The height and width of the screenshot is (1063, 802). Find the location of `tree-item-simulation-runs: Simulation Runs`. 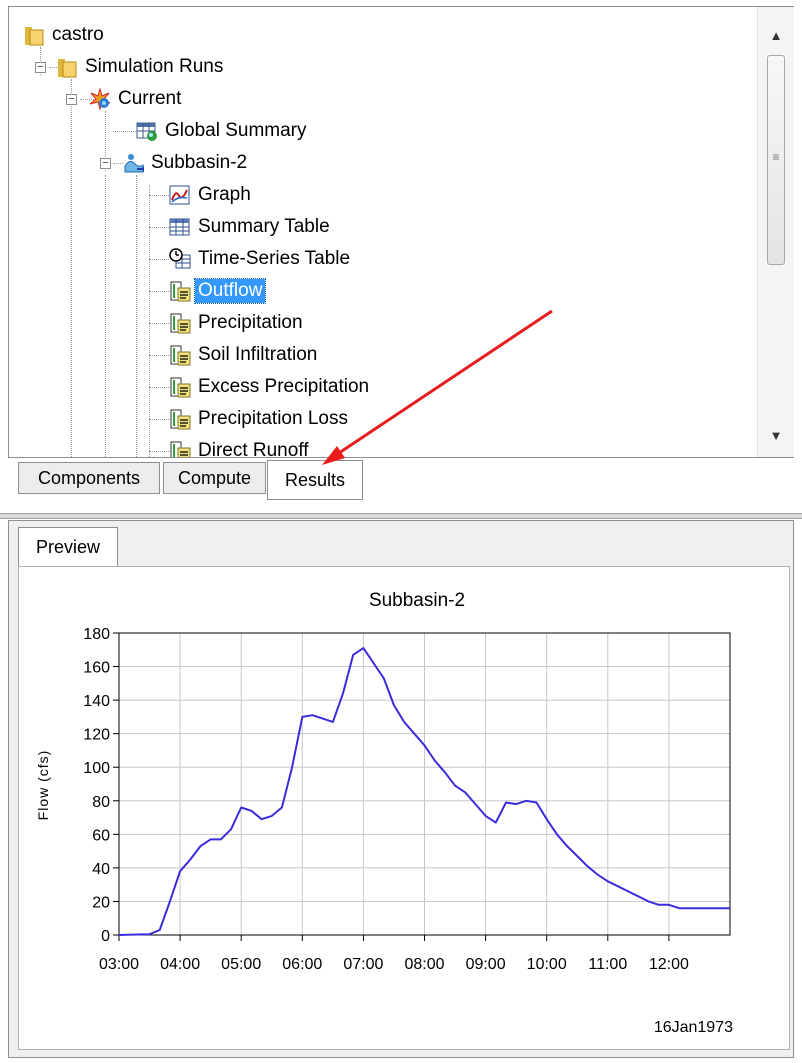

tree-item-simulation-runs: Simulation Runs is located at coordinates (141, 67).